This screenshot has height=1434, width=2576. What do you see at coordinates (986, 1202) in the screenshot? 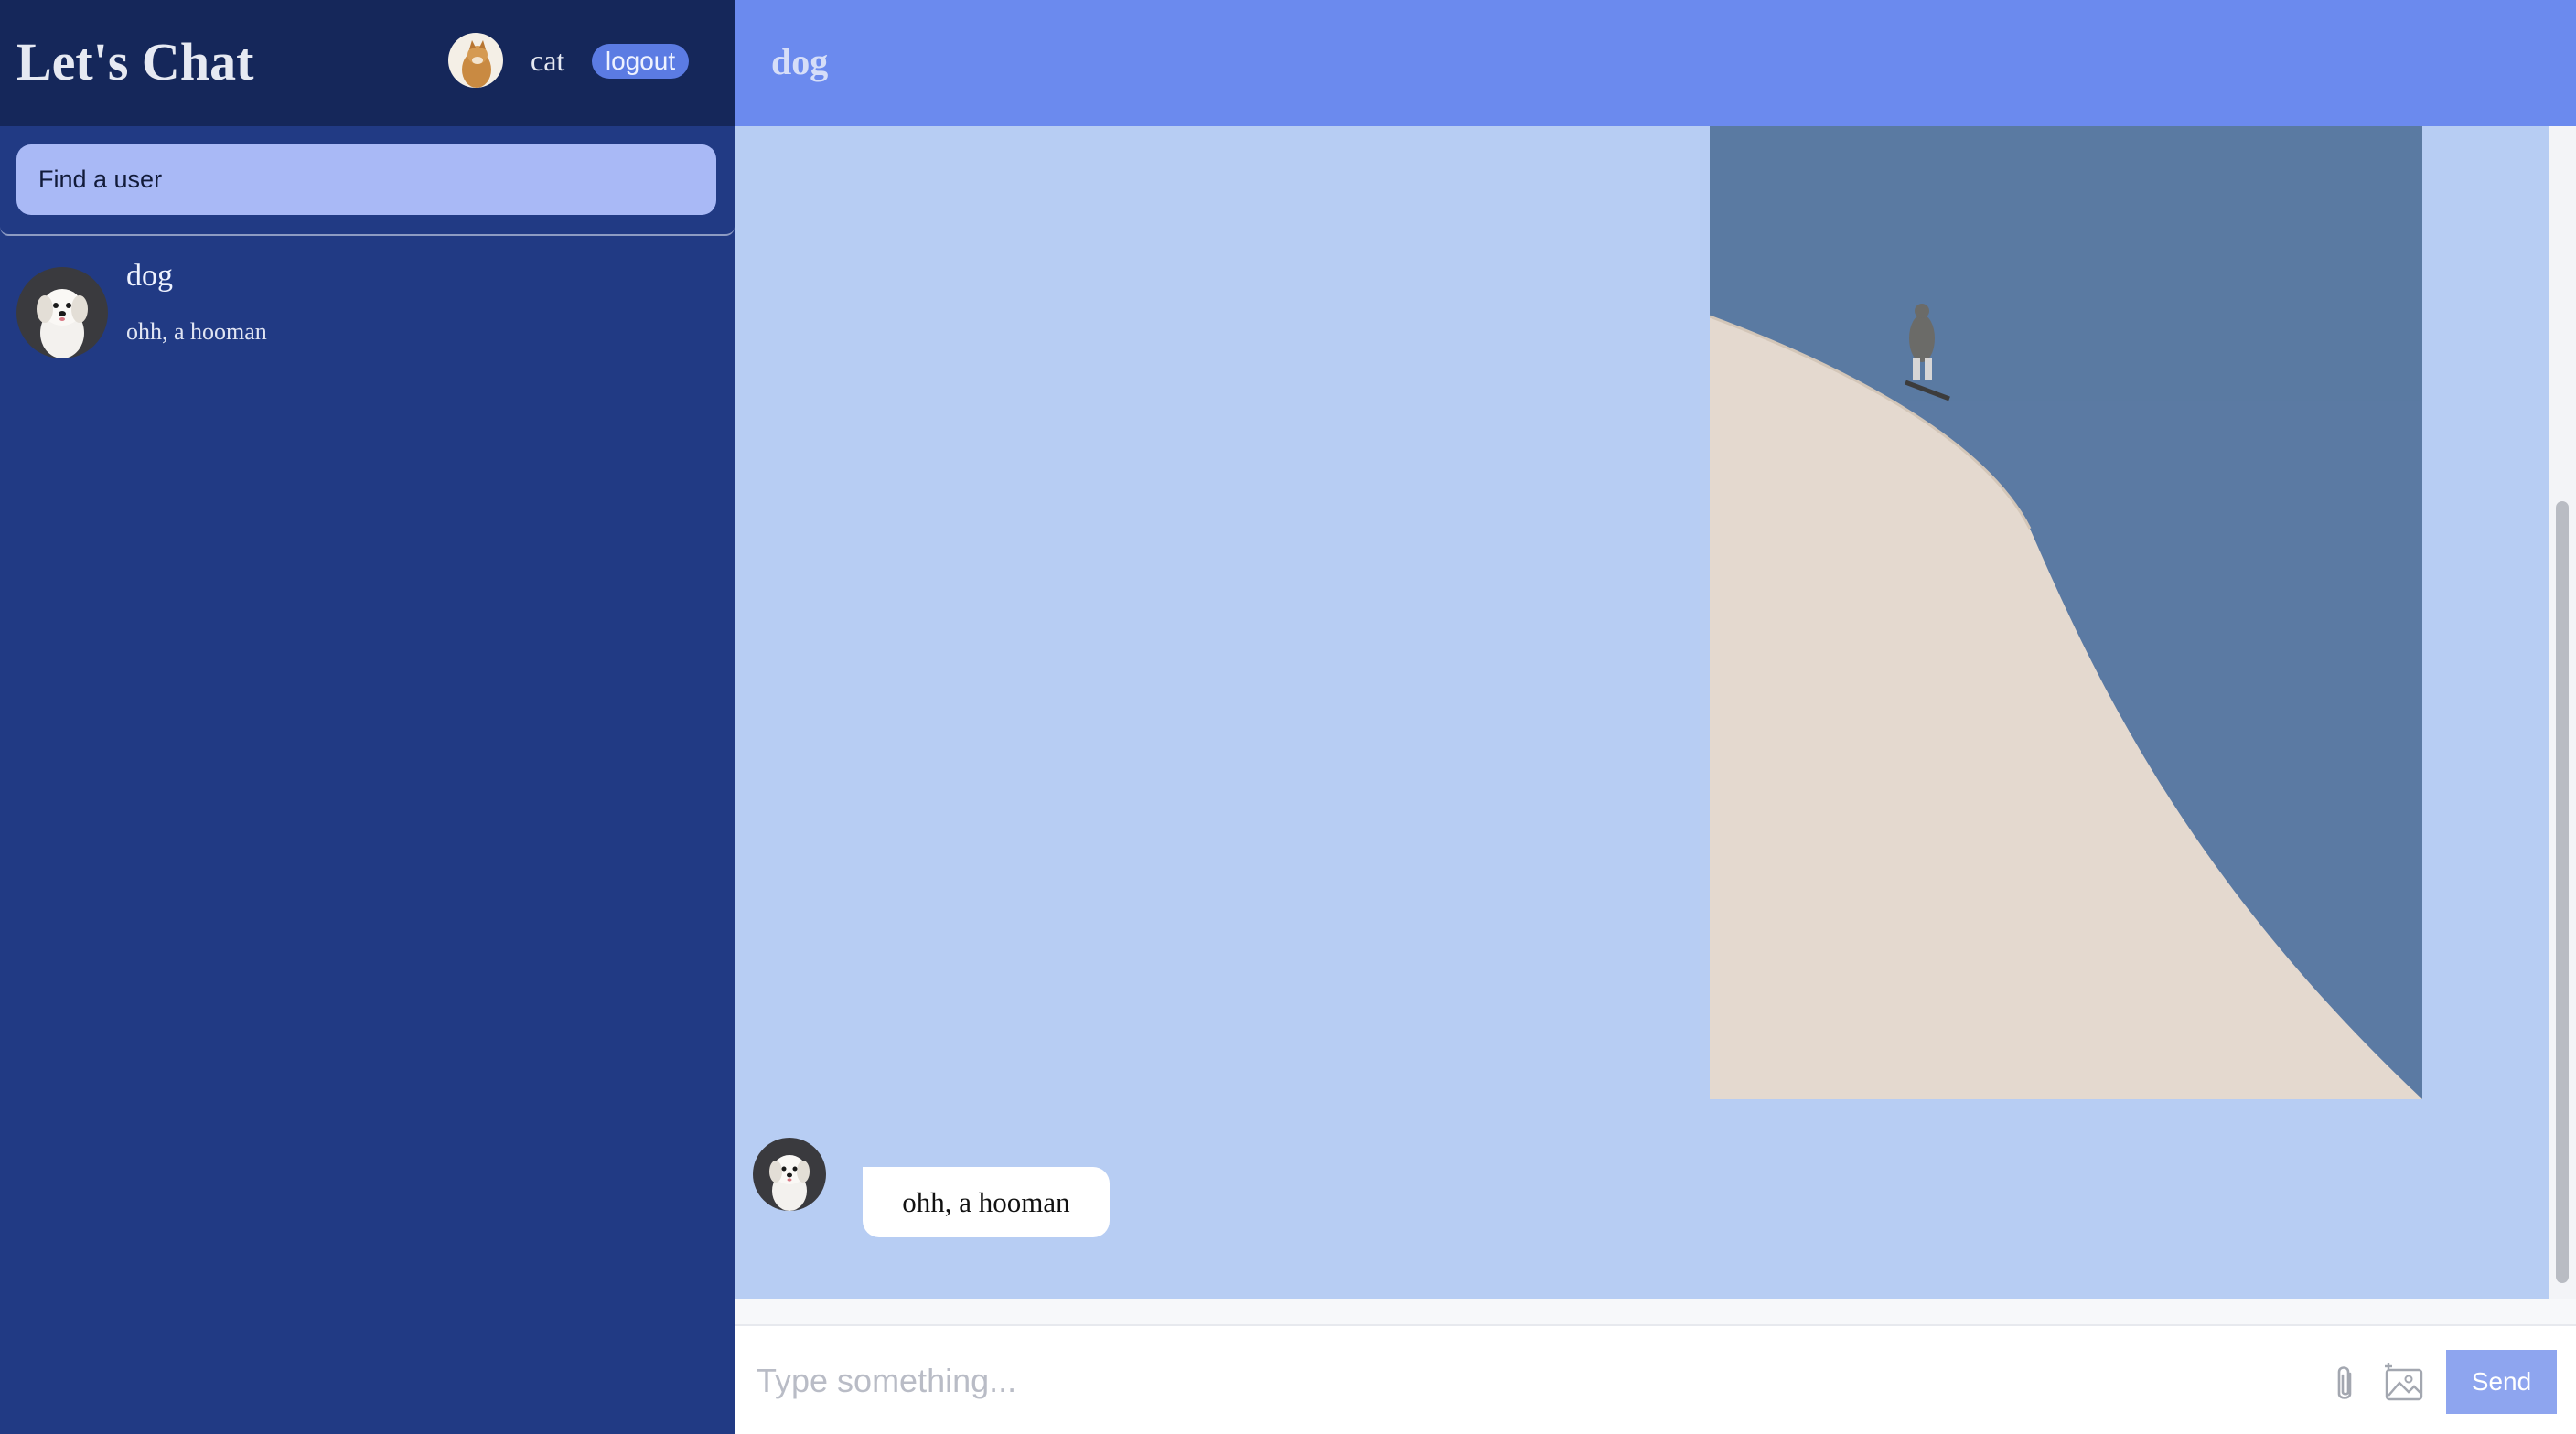
I see `message-bubble: ohh, a hooman` at bounding box center [986, 1202].